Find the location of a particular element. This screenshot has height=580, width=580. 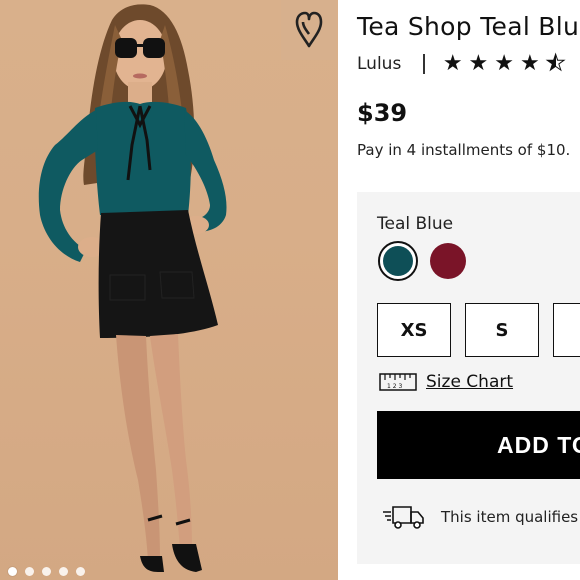

gallery-pagination is located at coordinates (46, 571).